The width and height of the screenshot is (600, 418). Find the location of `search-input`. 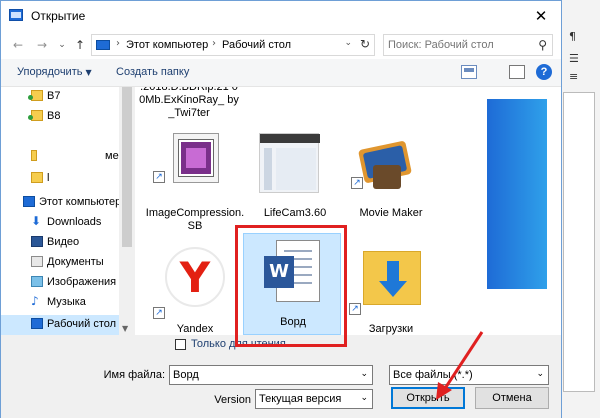

search-input is located at coordinates (458, 45).